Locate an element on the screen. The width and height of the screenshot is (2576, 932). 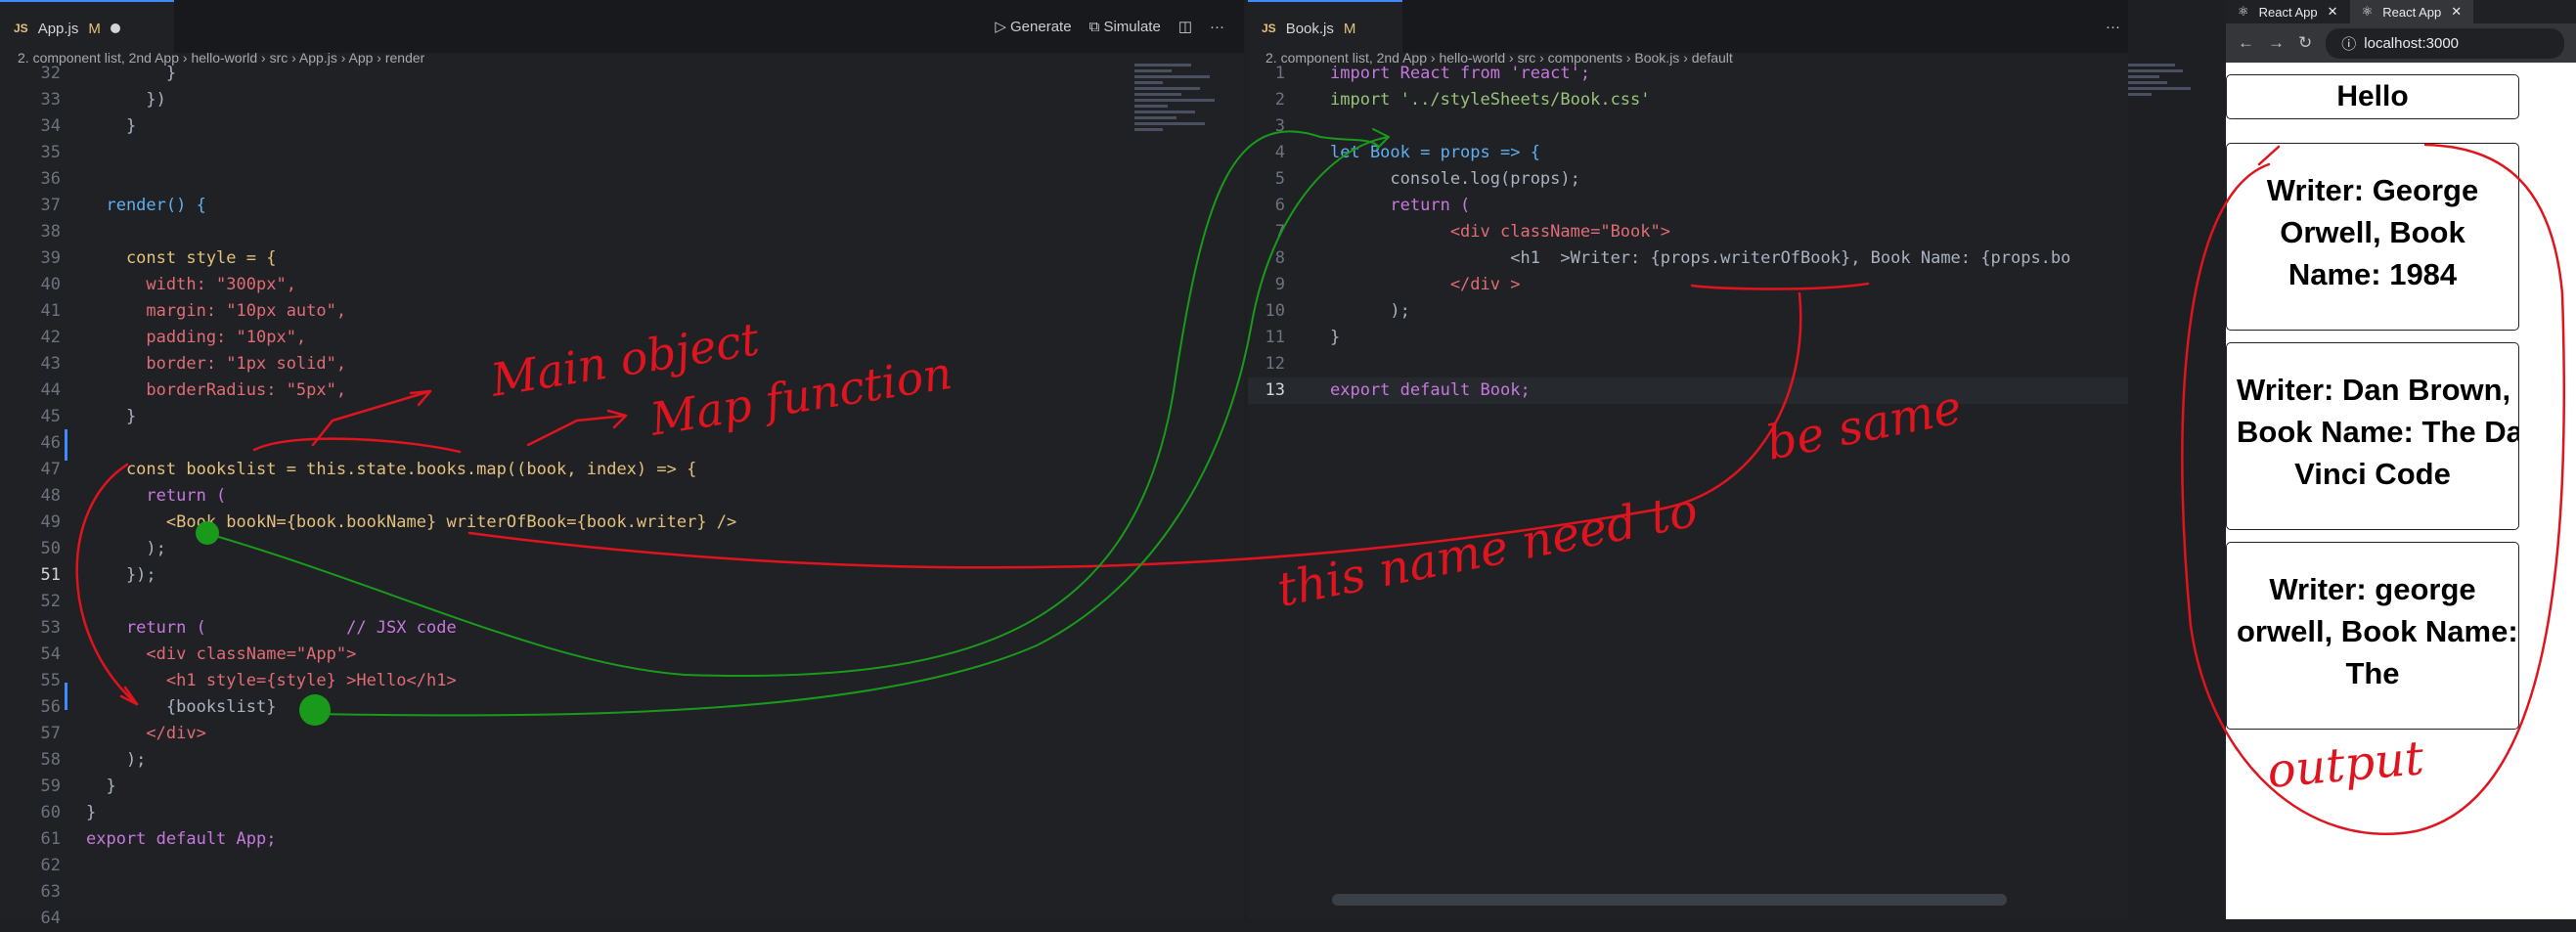
code-line: 57 </div> is located at coordinates (123, 734).